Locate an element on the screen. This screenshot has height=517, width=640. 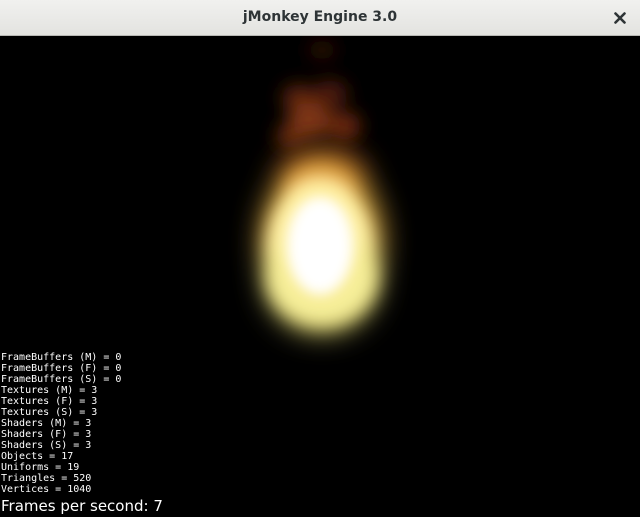
close-button is located at coordinates (620, 18).